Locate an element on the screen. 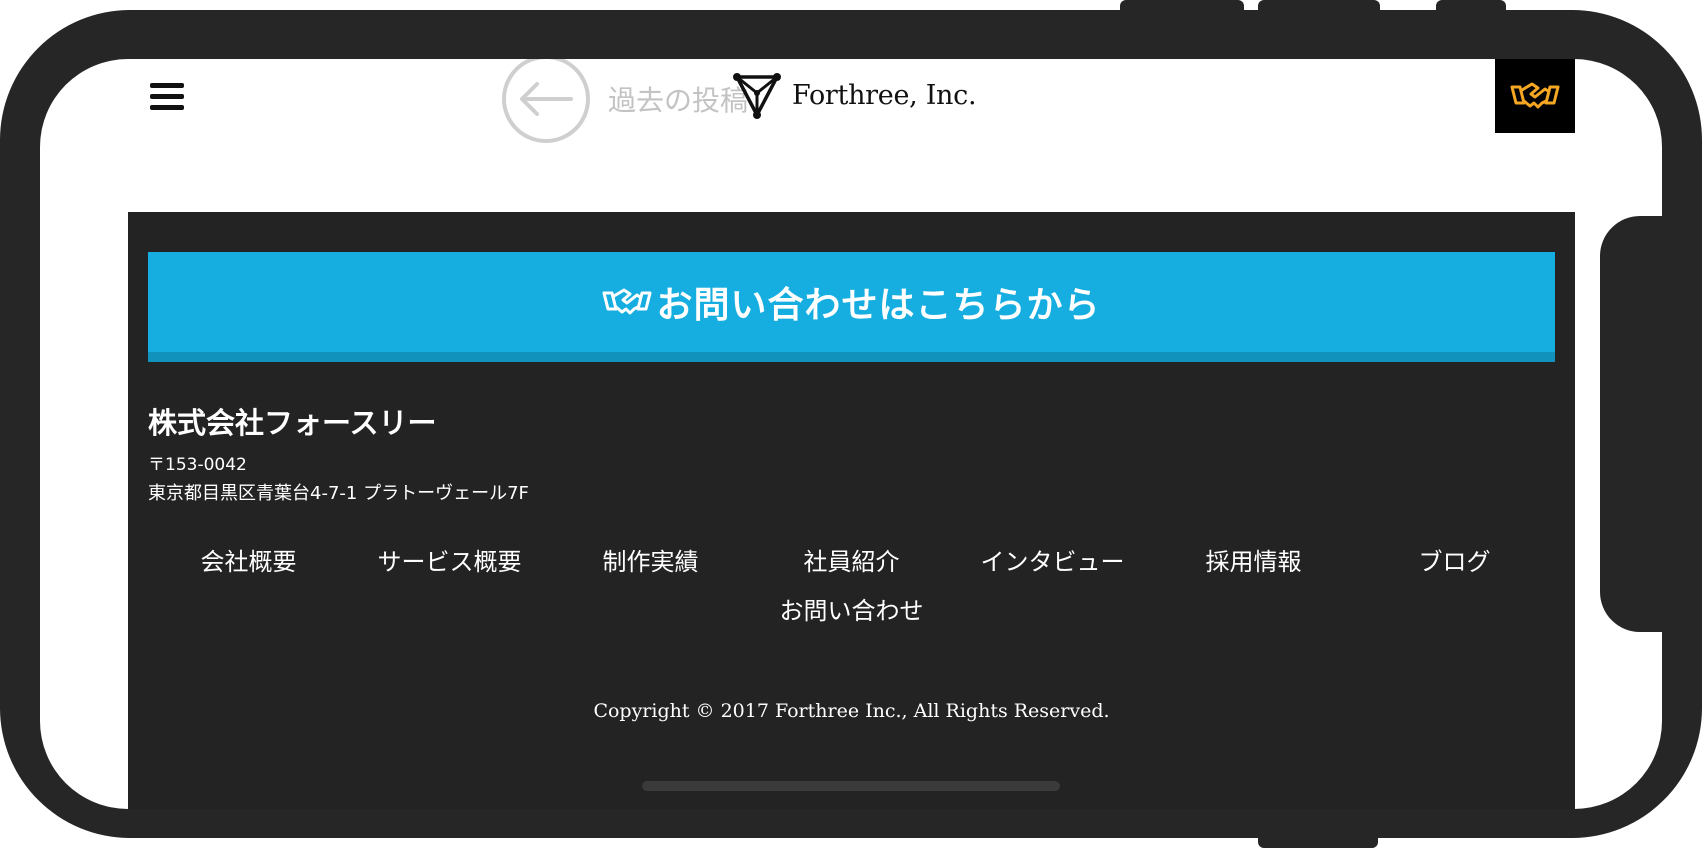 The width and height of the screenshot is (1702, 848). previous-post-link: 過去の投稿 is located at coordinates (625, 101).